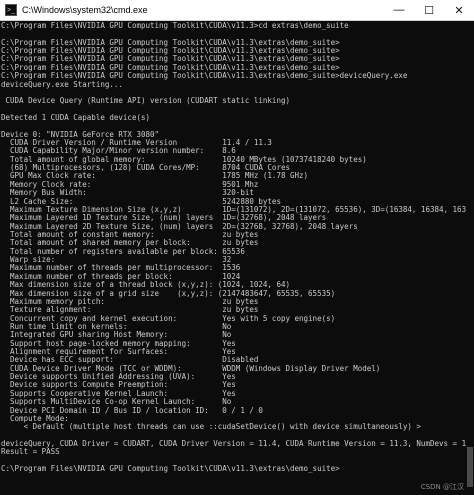 This screenshot has width=474, height=495. I want to click on console-line: Alignment requirement for Surfaces: Yes, so click(118, 352).